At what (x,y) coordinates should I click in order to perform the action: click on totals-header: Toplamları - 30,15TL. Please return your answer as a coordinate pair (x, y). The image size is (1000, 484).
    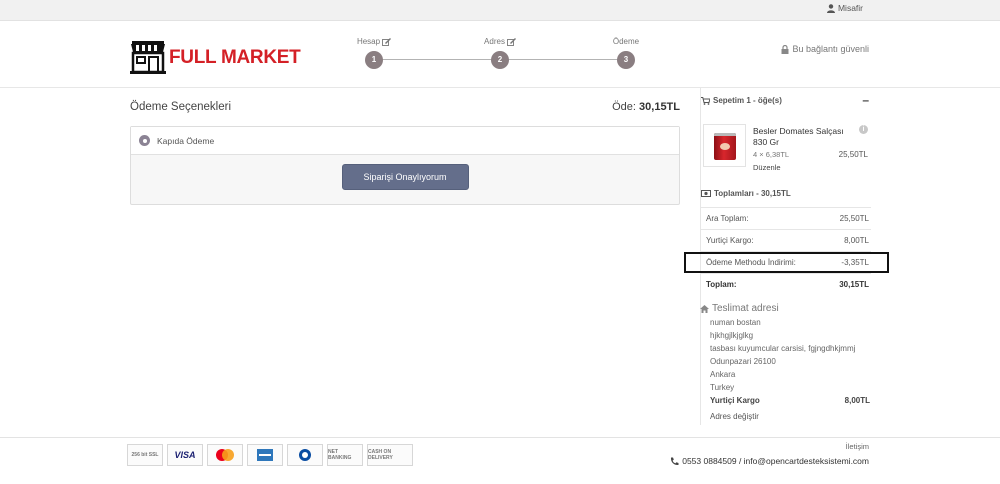
    Looking at the image, I should click on (746, 193).